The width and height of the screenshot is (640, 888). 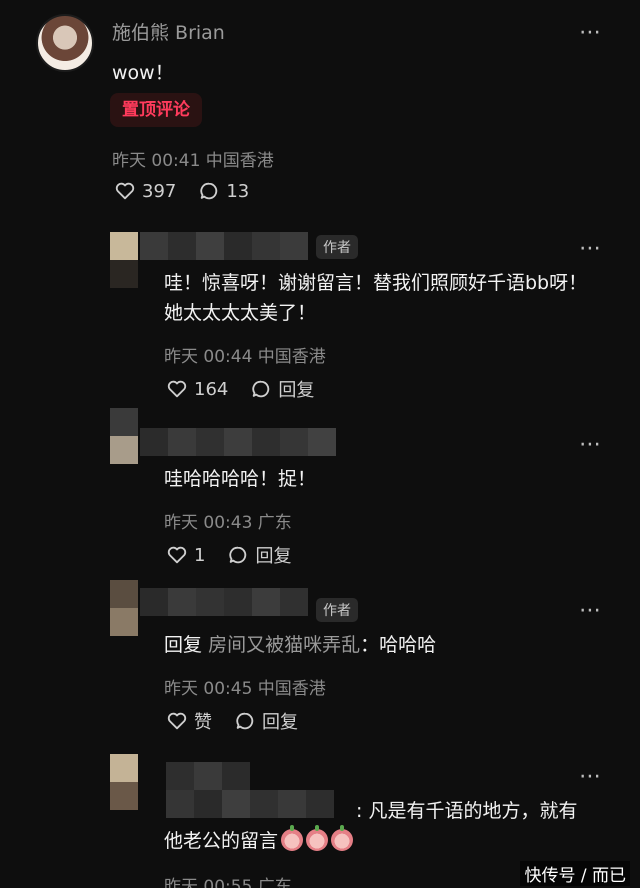 What do you see at coordinates (159, 191) in the screenshot?
I see `like-count: 397` at bounding box center [159, 191].